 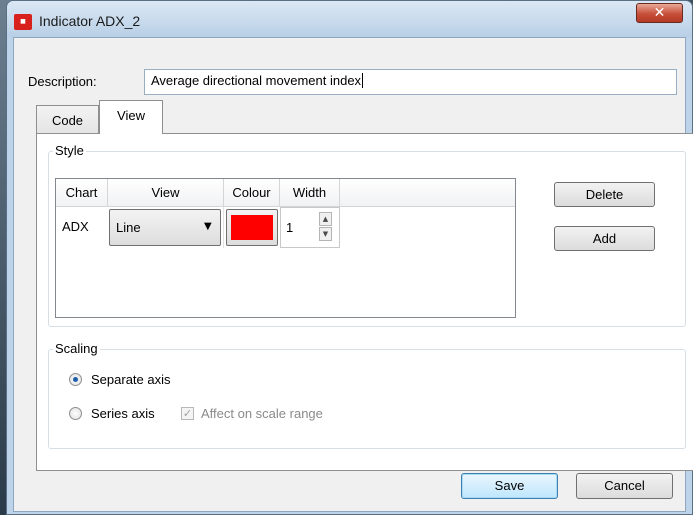 I want to click on description-label: Description:, so click(x=62, y=81).